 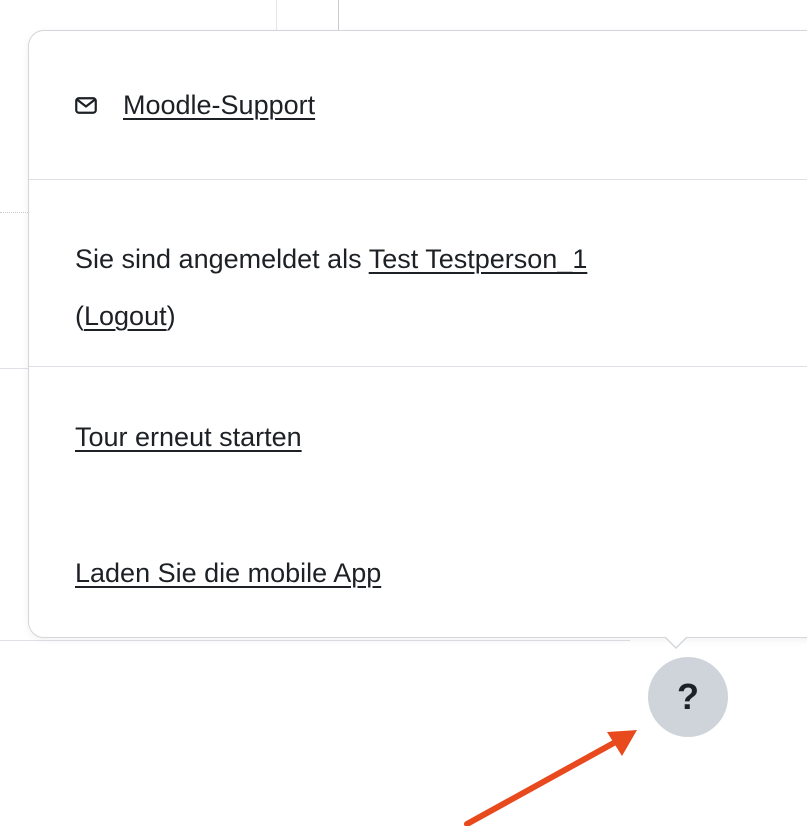 What do you see at coordinates (15, 212) in the screenshot?
I see `background-dotted-line` at bounding box center [15, 212].